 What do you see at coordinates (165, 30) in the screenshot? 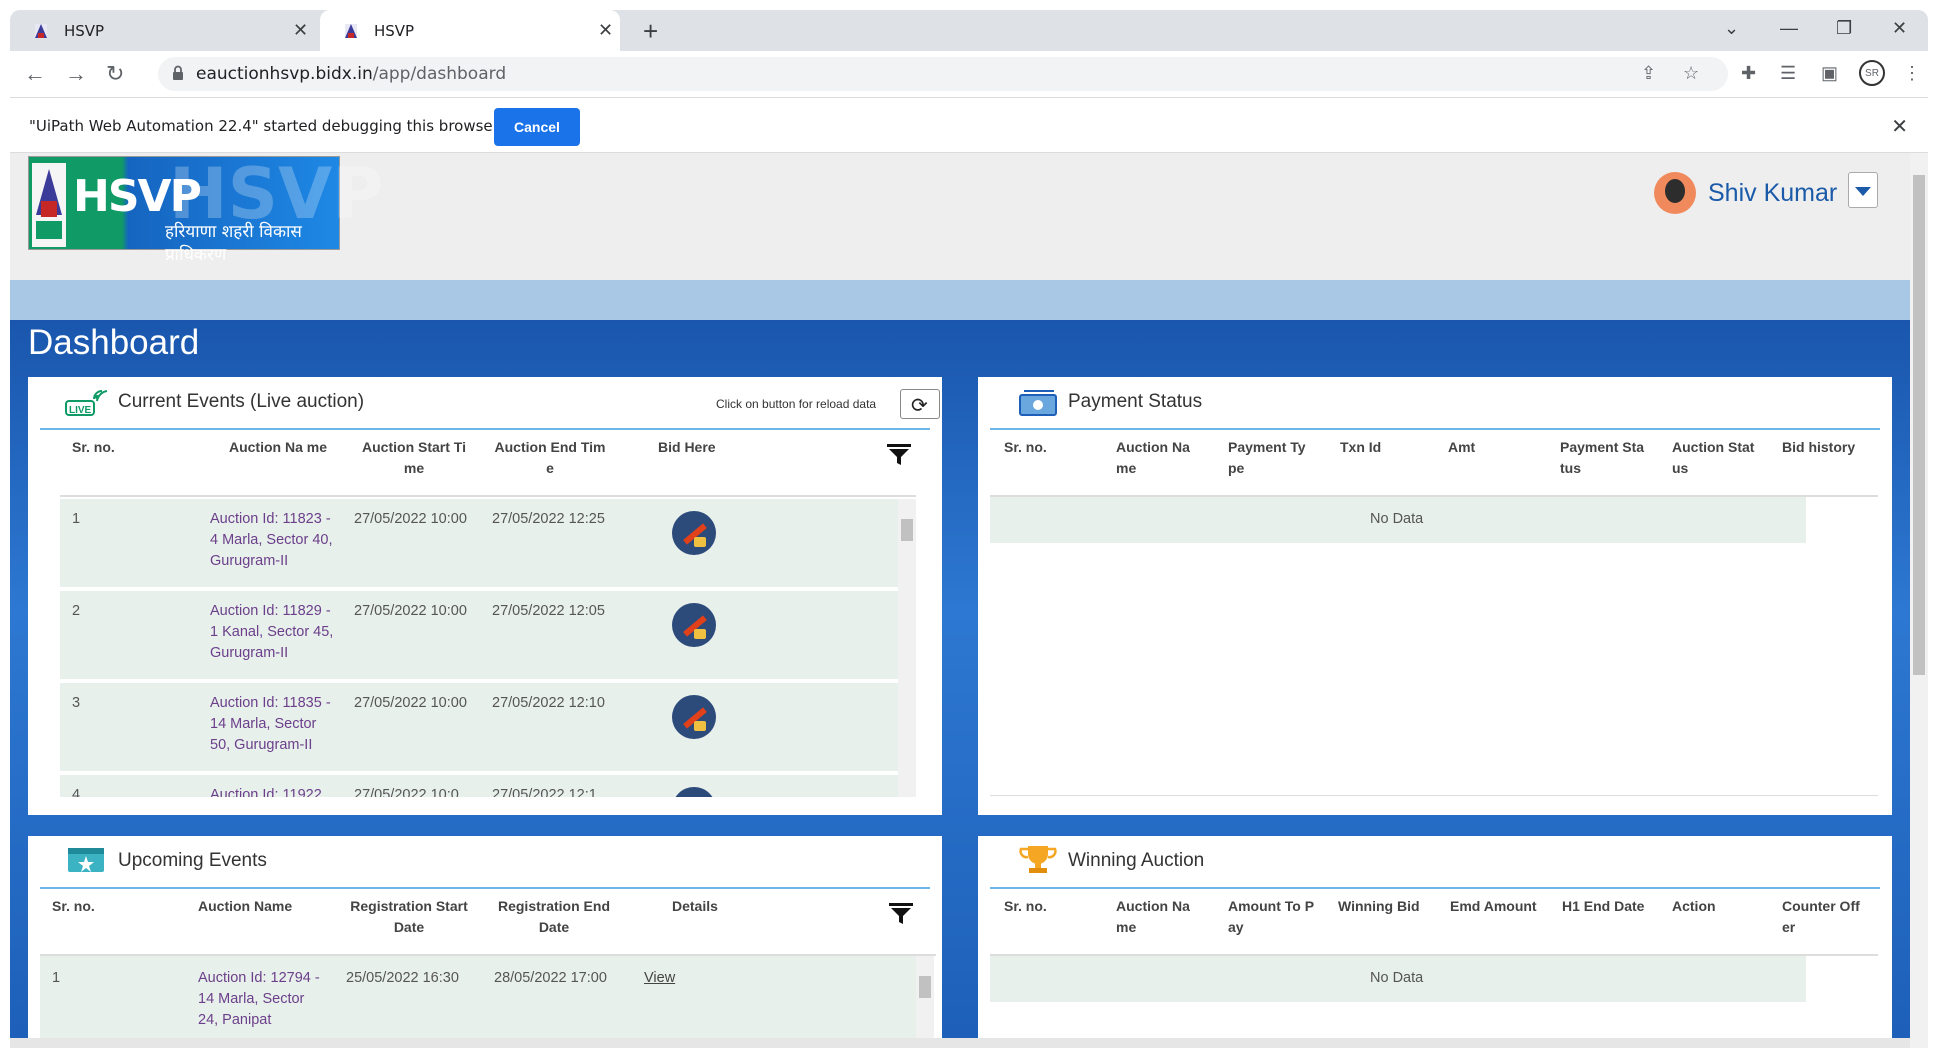
I see `browser-tab-1: HSVP ✕` at bounding box center [165, 30].